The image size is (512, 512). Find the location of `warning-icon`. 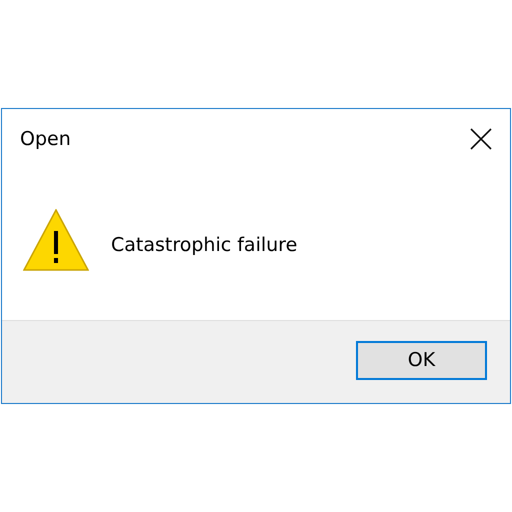

warning-icon is located at coordinates (56, 239).